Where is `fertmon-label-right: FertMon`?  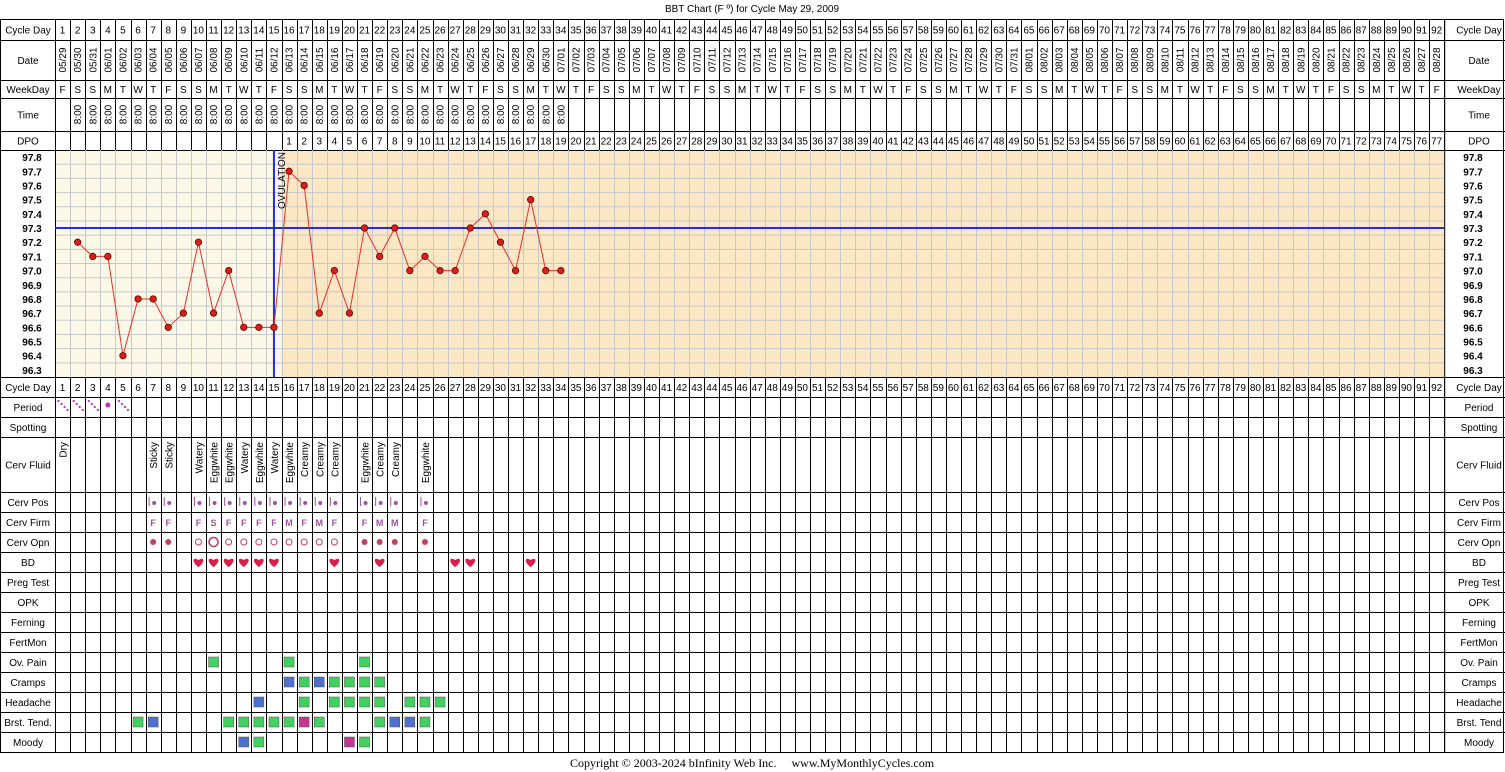
fertmon-label-right: FertMon is located at coordinates (1478, 643).